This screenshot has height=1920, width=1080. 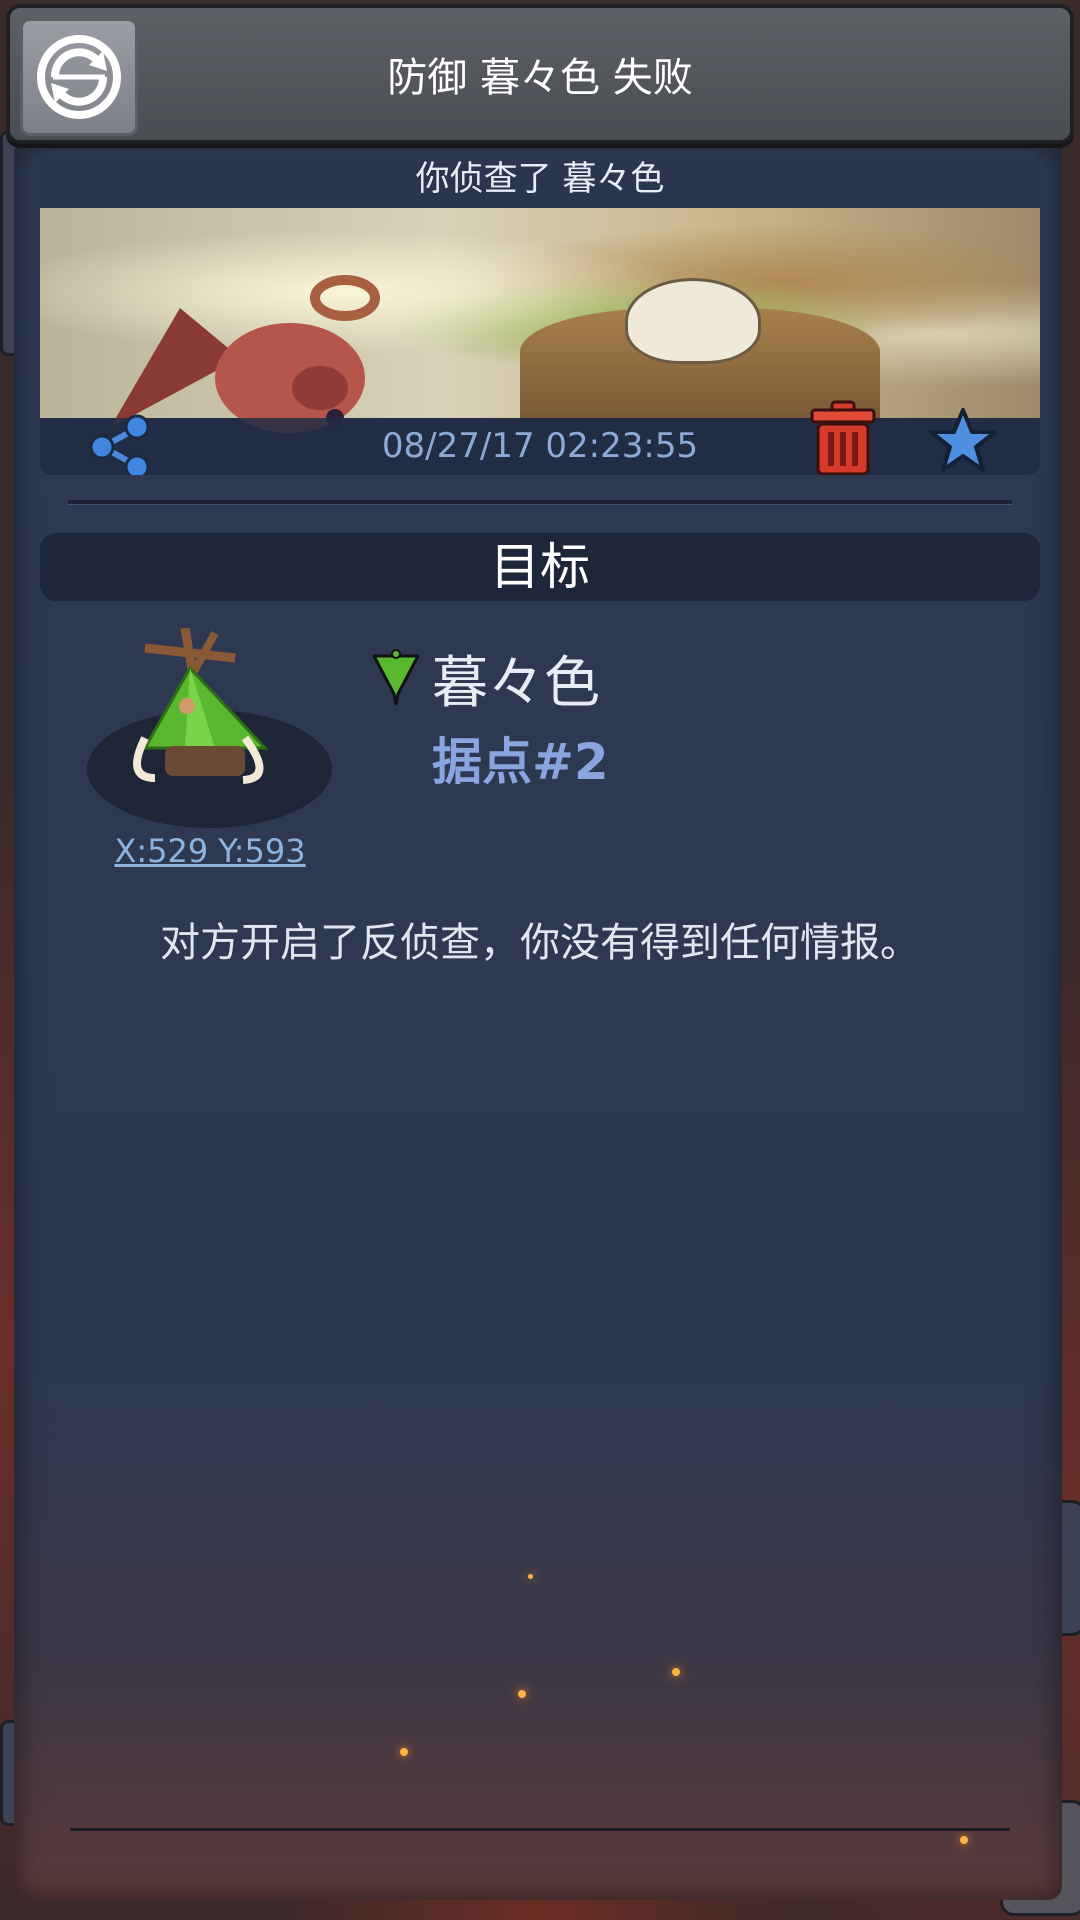 I want to click on banner-toolbar: 08/27/17 02:23:55, so click(x=540, y=437).